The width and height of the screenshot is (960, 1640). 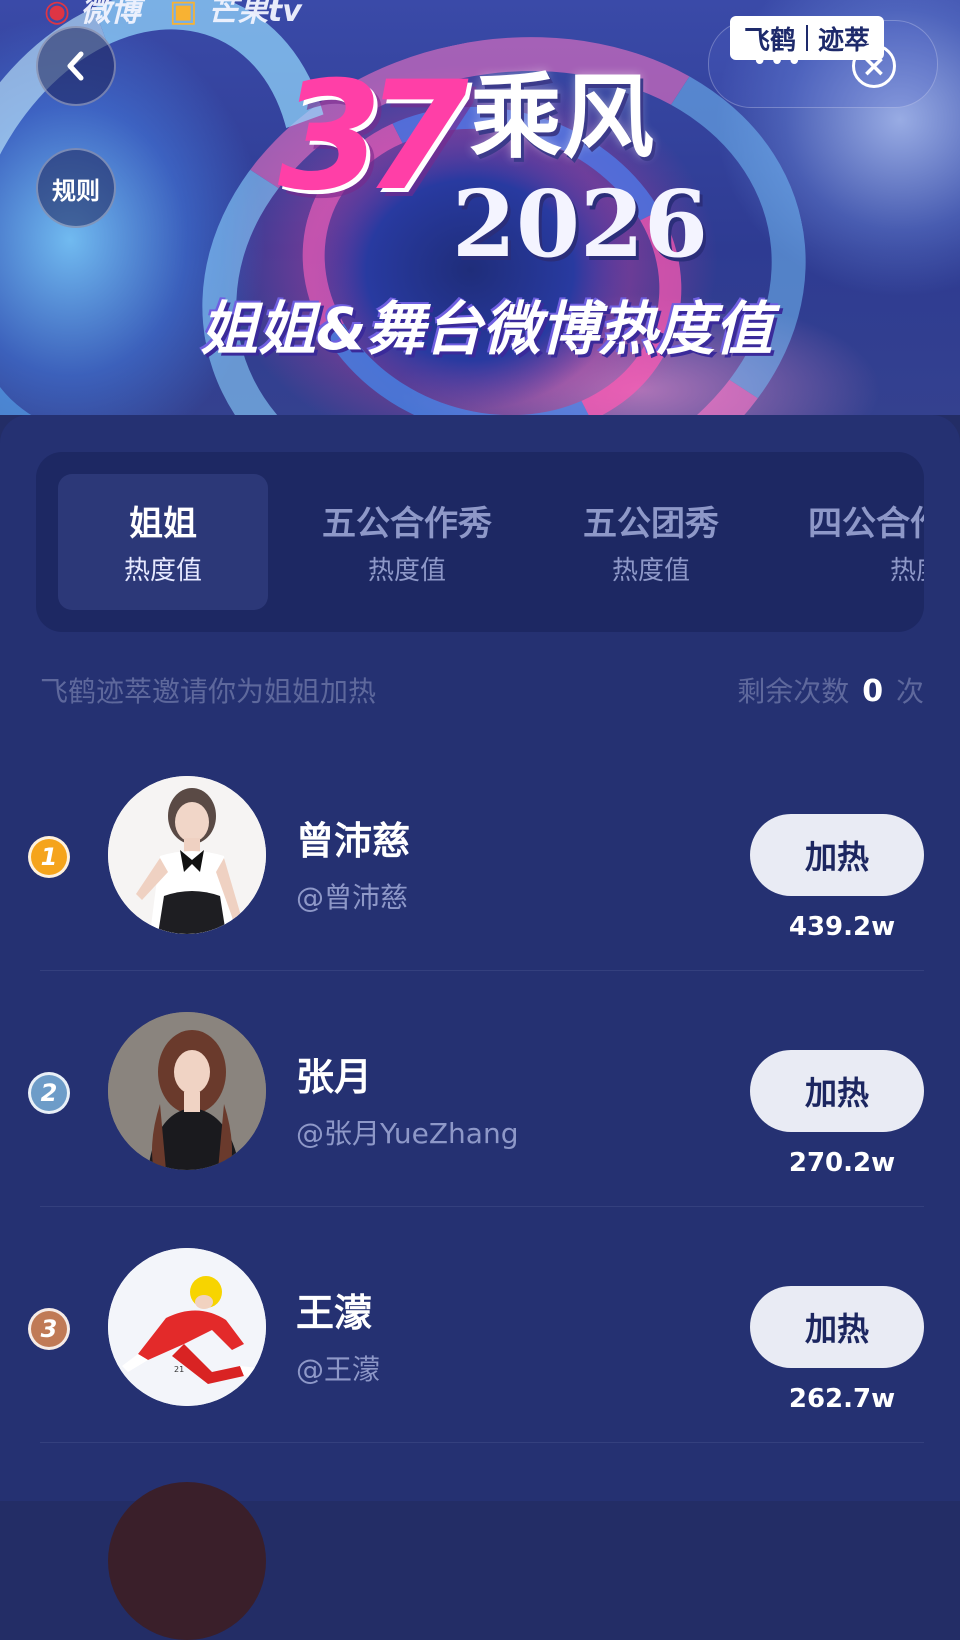 I want to click on partner-logos: ◉ 微博 ▣ 芒果tv, so click(x=173, y=15).